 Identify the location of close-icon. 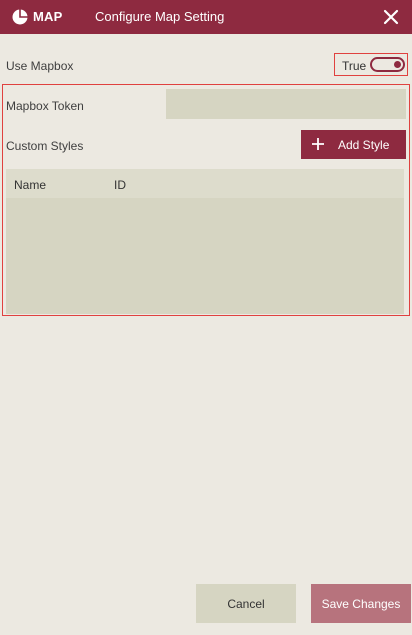
(391, 17).